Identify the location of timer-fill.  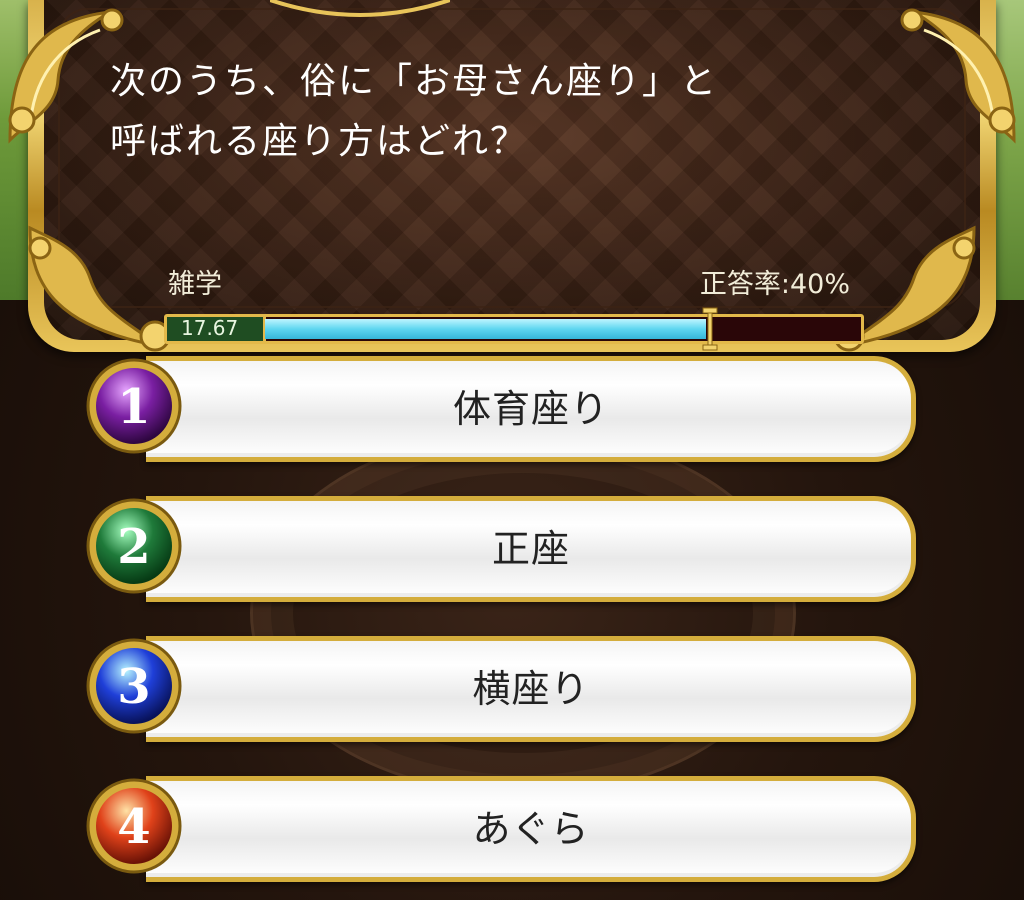
(486, 329).